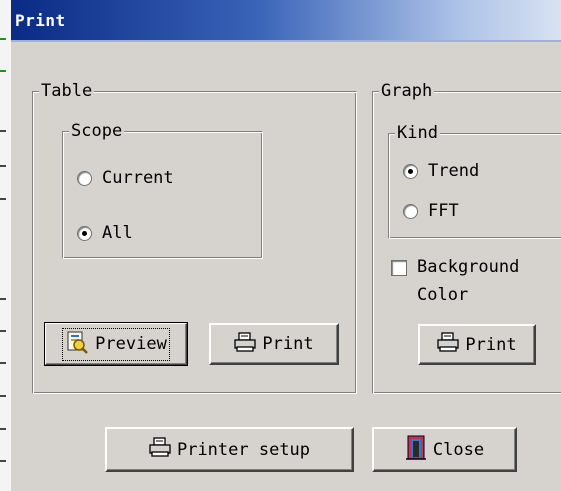  I want to click on preview-button-focus: Preview, so click(116, 344).